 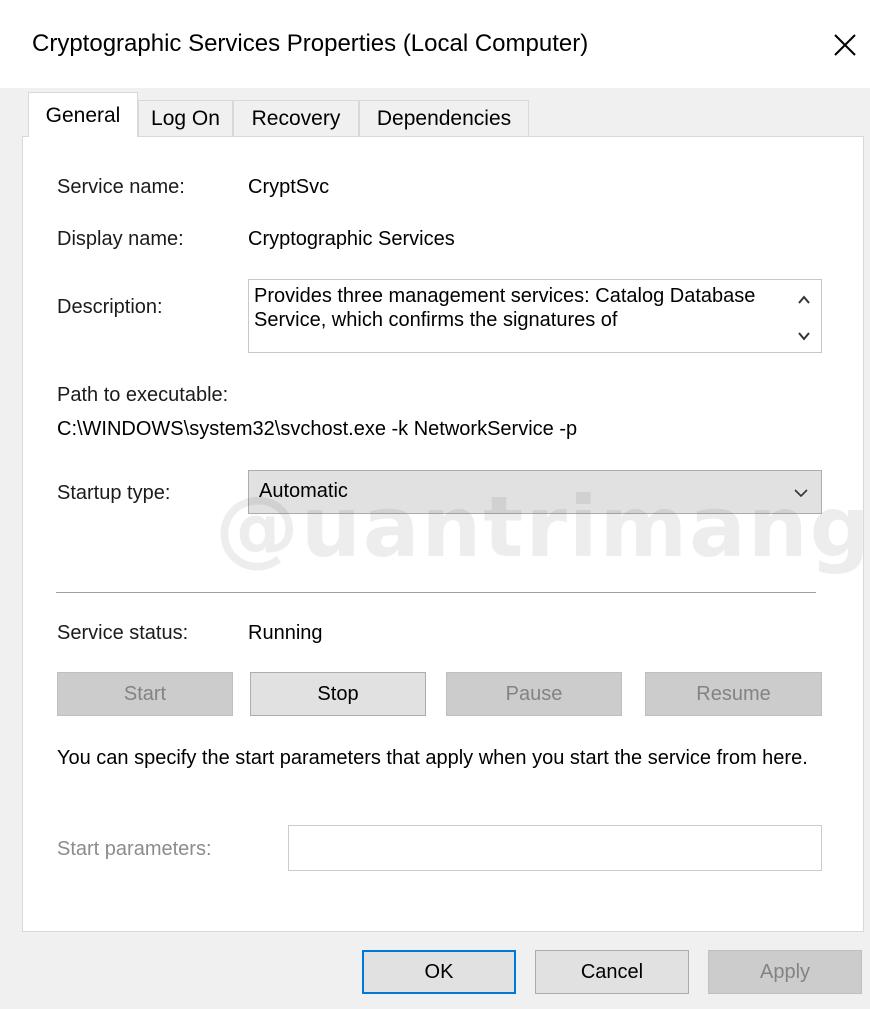 I want to click on pause-button: Pause, so click(x=534, y=694).